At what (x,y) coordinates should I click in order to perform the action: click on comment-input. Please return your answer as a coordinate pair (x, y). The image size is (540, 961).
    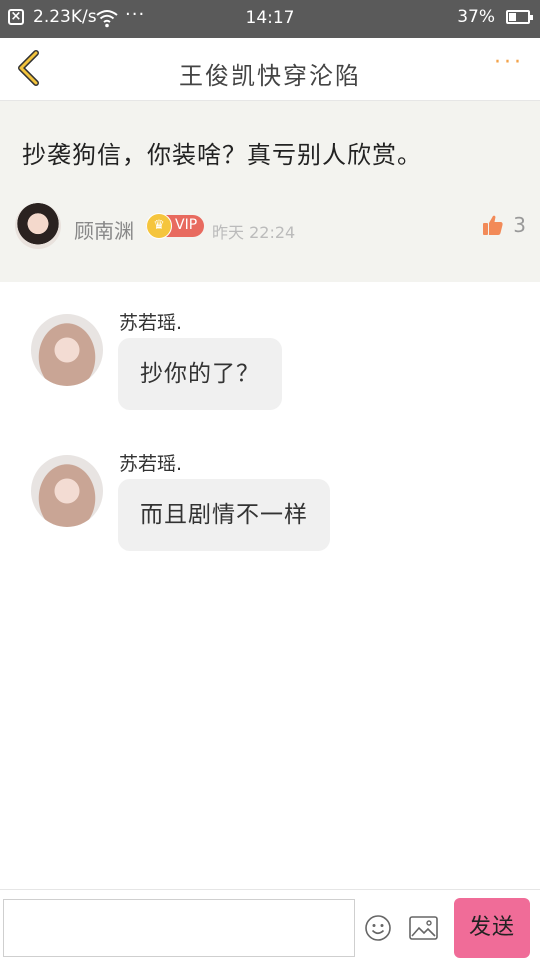
    Looking at the image, I should click on (179, 928).